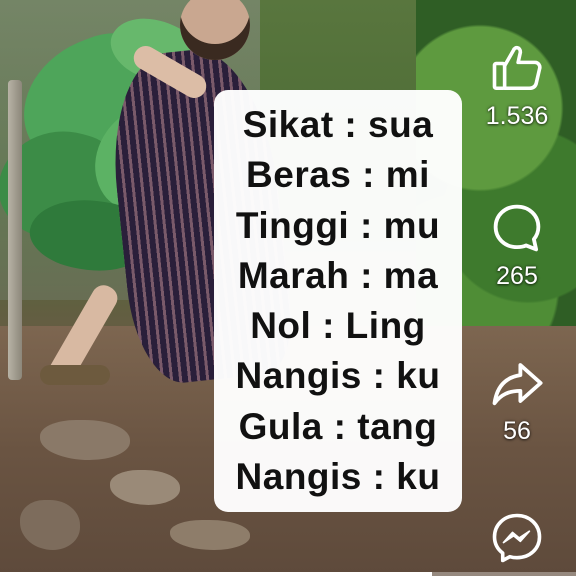  I want to click on like-button: 1.536, so click(517, 85).